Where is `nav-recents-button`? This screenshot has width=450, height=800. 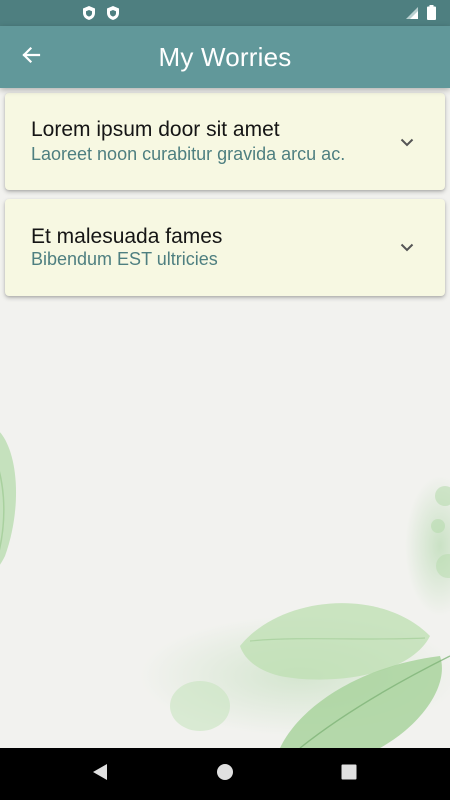 nav-recents-button is located at coordinates (349, 774).